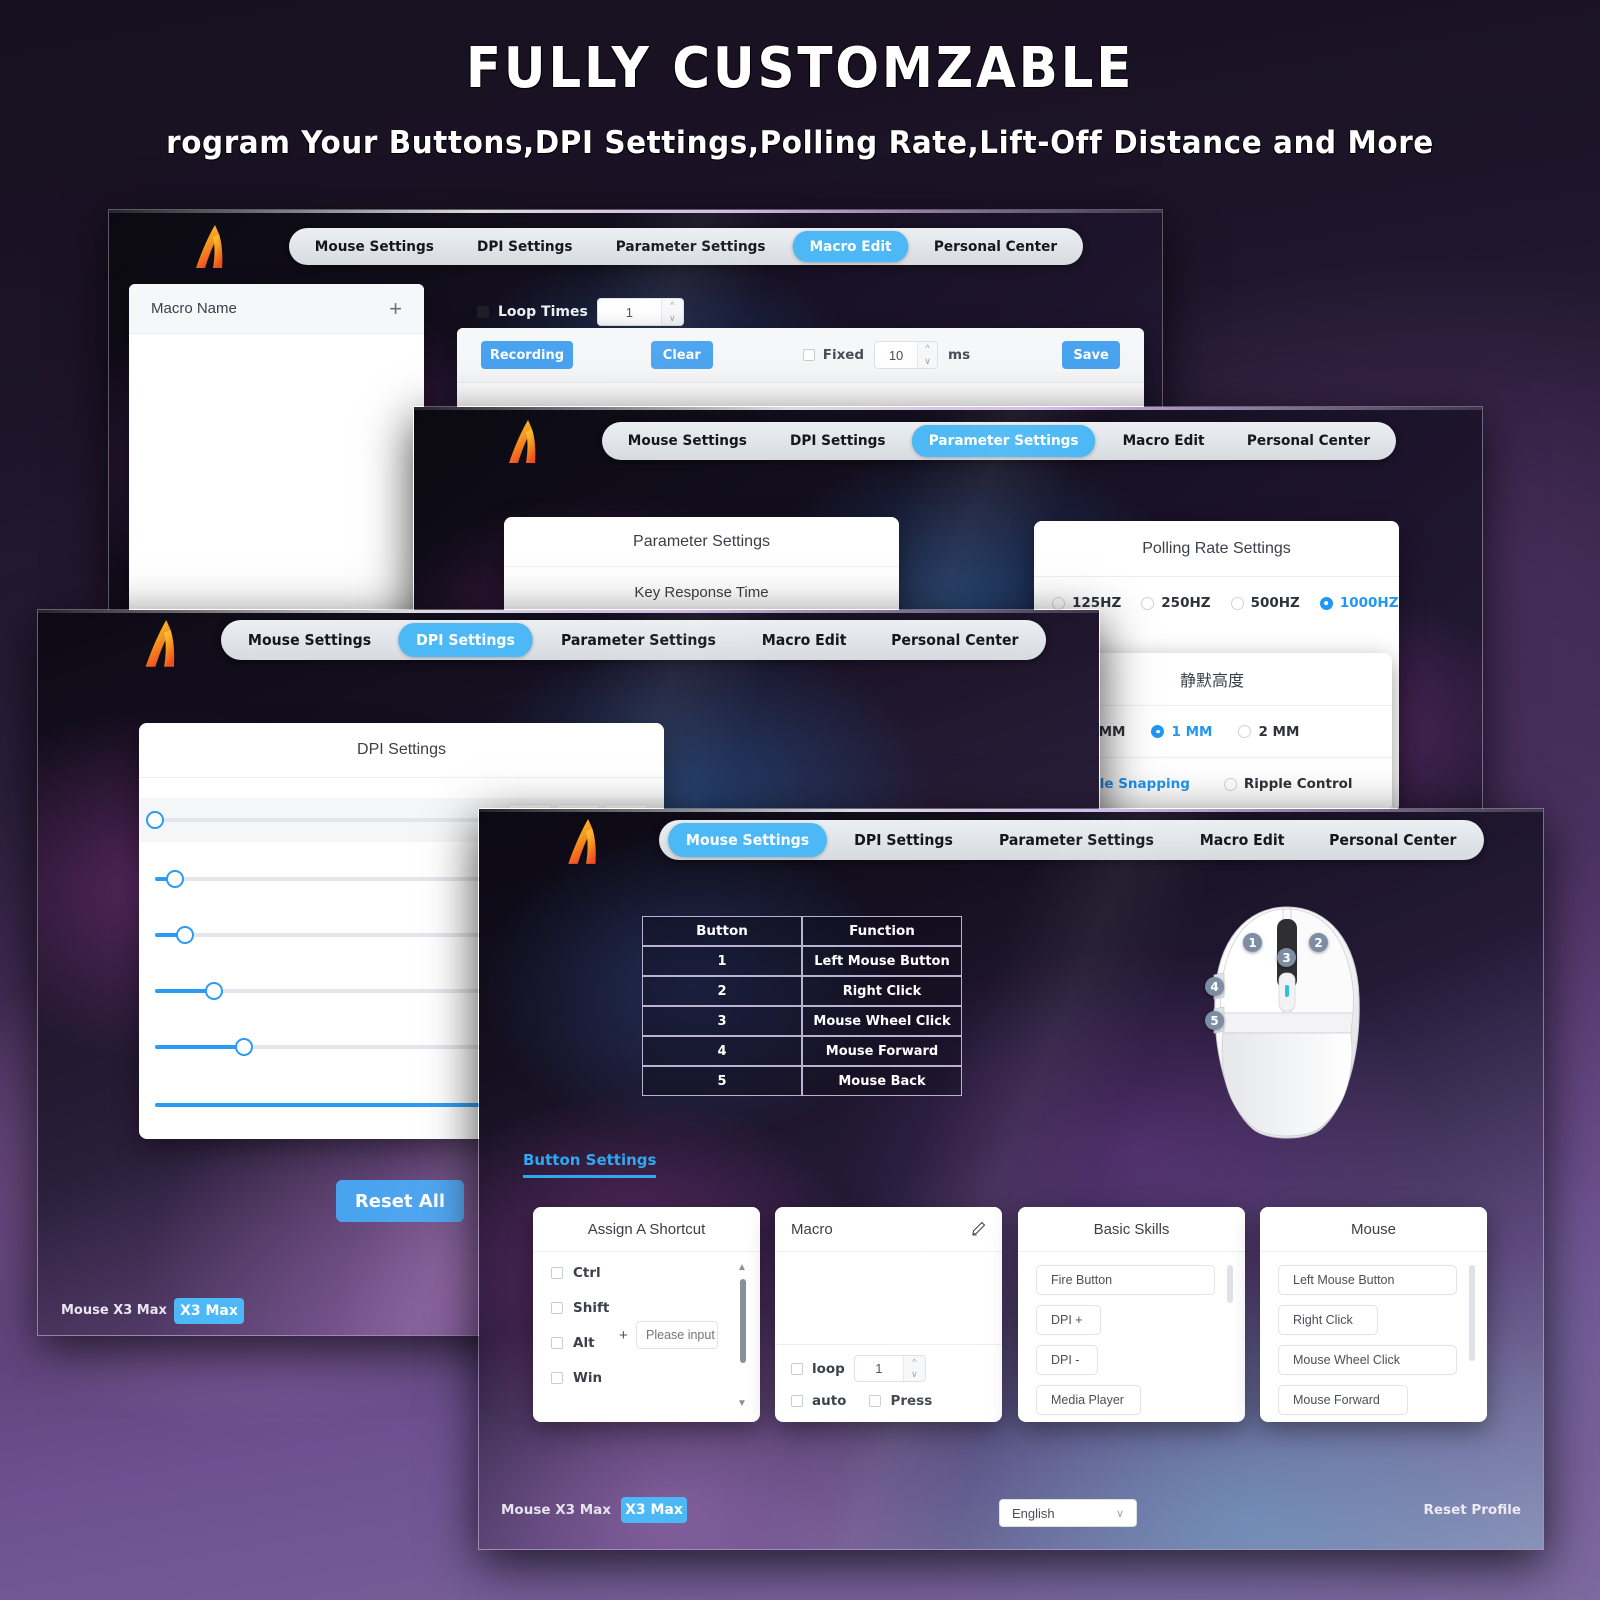 This screenshot has width=1600, height=1600. What do you see at coordinates (580, 1343) in the screenshot?
I see `modifier-alt: Alt` at bounding box center [580, 1343].